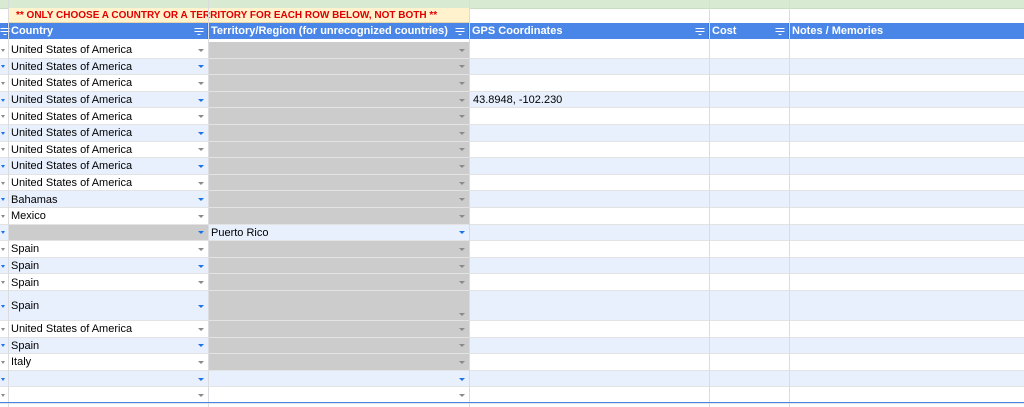  I want to click on country-dropdown: Mexico, so click(108, 216).